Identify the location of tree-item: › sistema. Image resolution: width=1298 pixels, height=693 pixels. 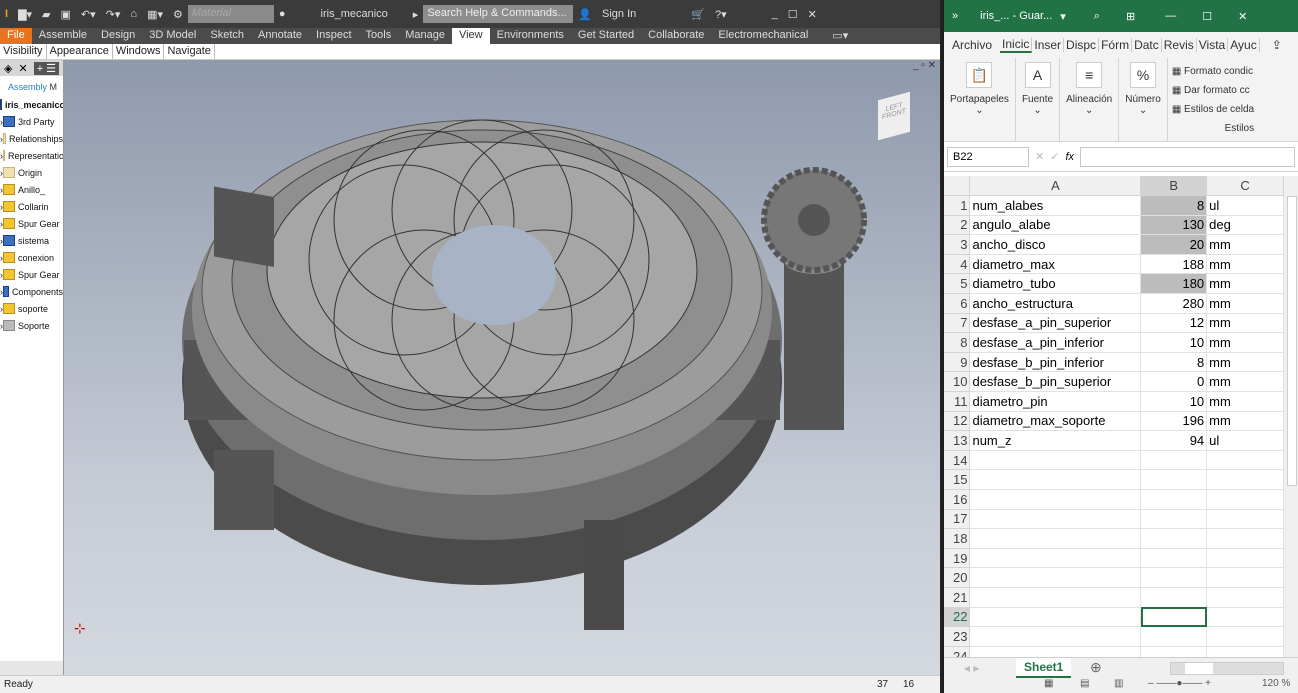
(31, 240).